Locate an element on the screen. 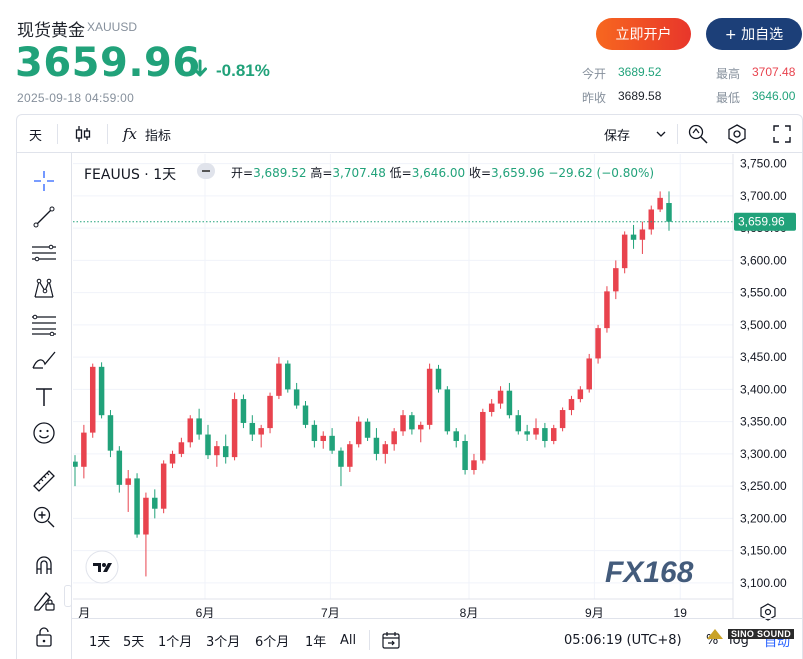  fx-icon: fx is located at coordinates (130, 134).